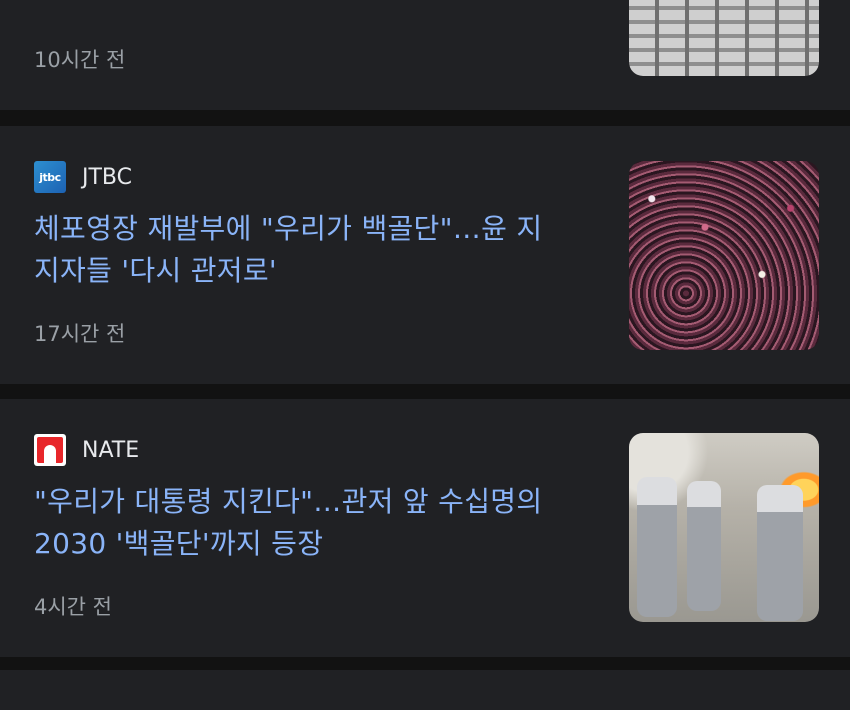 This screenshot has height=710, width=850. What do you see at coordinates (80, 60) in the screenshot?
I see `article-time: 10시간 전` at bounding box center [80, 60].